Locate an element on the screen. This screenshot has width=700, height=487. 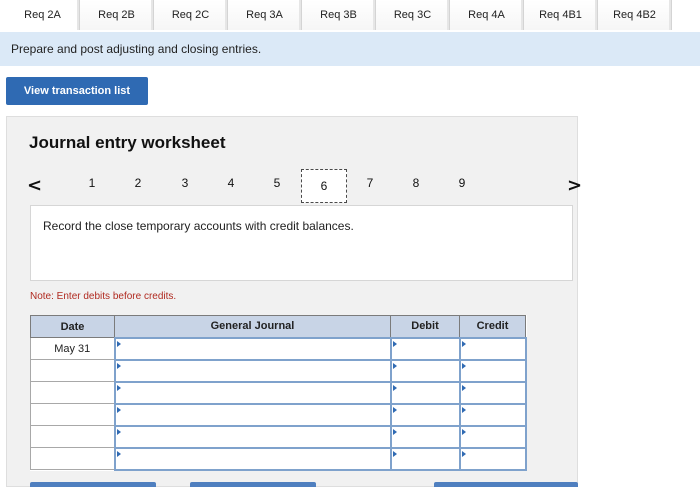
page-7: 7 is located at coordinates (370, 183).